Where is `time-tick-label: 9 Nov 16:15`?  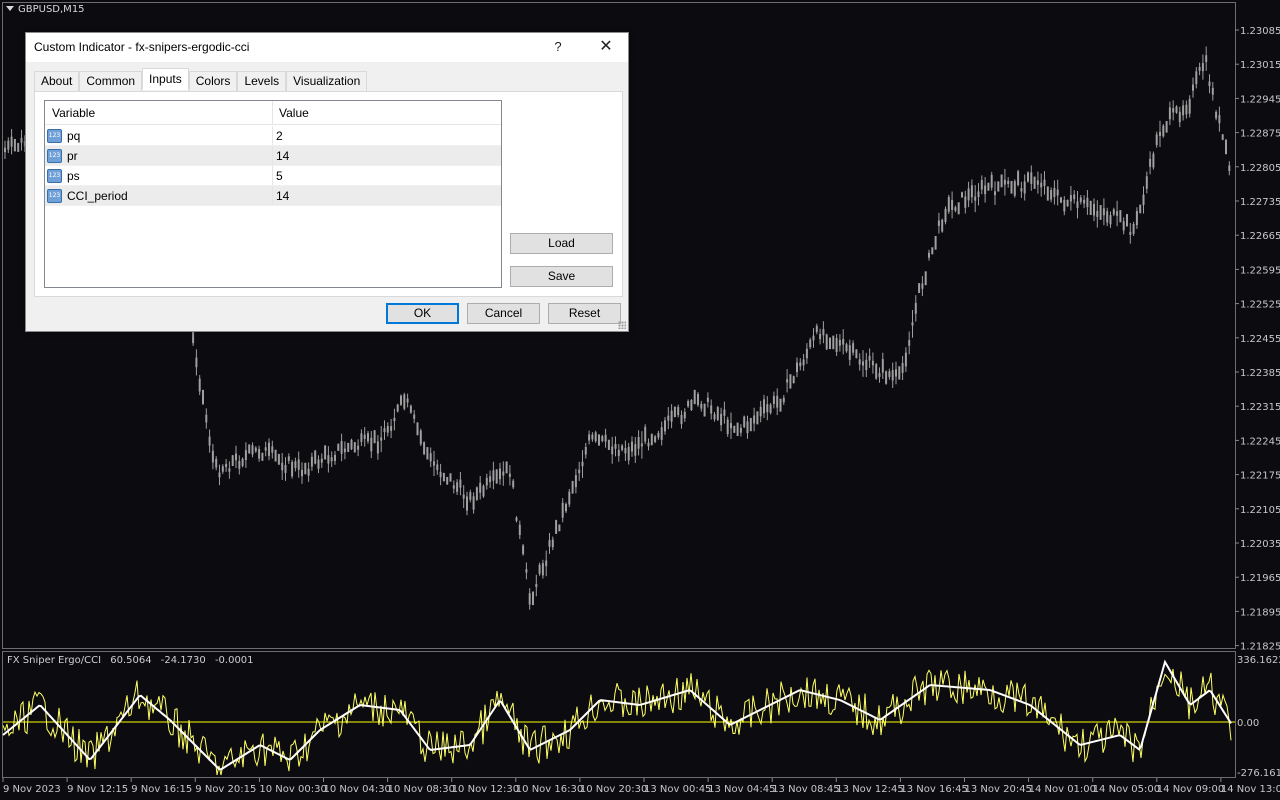 time-tick-label: 9 Nov 16:15 is located at coordinates (161, 789).